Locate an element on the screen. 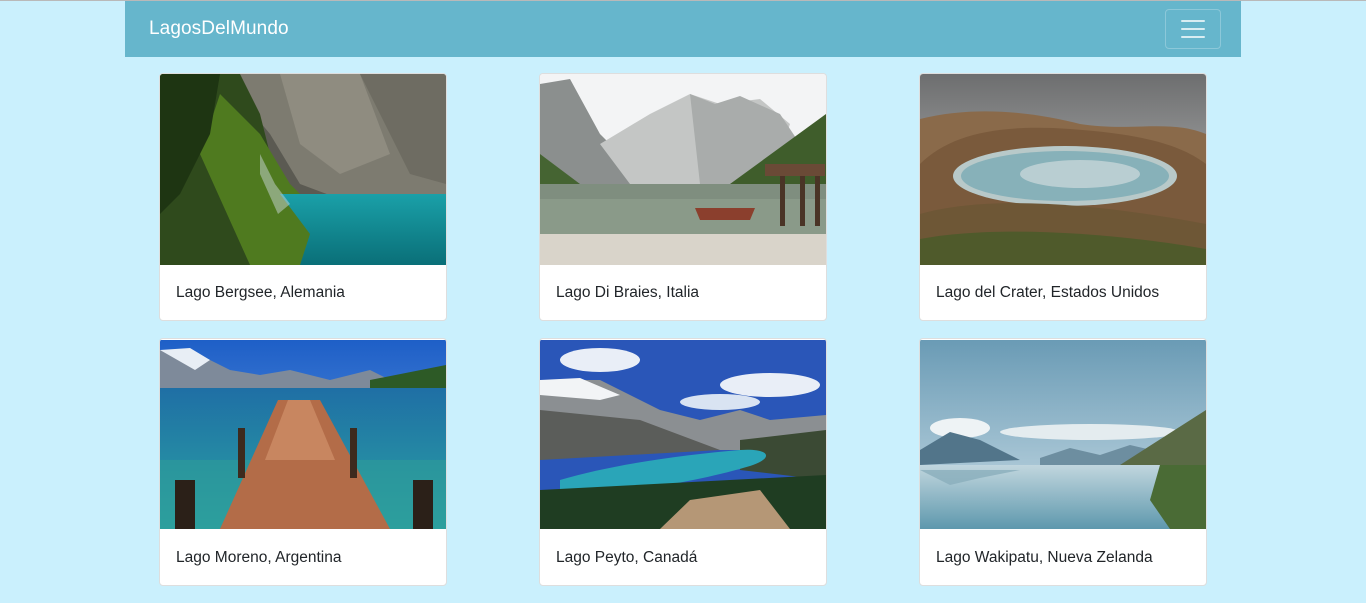 The image size is (1366, 603). lake-card-peyto: Lago Peyto, Canadá is located at coordinates (683, 462).